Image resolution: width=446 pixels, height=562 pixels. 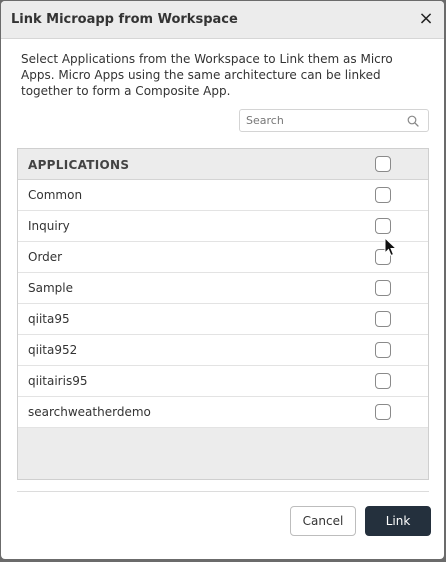 I want to click on application-name: Common, so click(x=55, y=195).